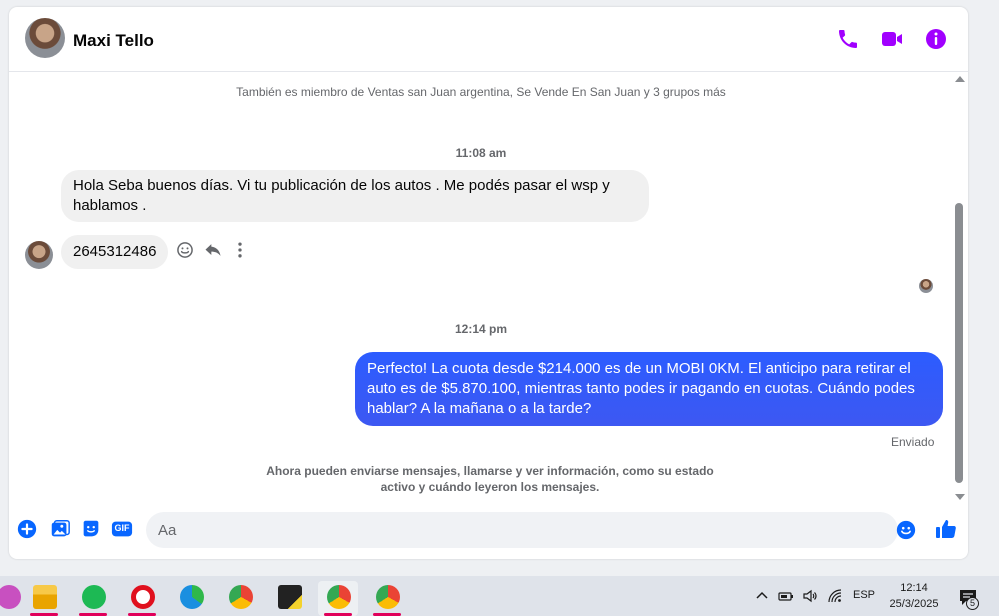 The height and width of the screenshot is (616, 999). Describe the element at coordinates (762, 596) in the screenshot. I see `chevron-up-icon` at that location.